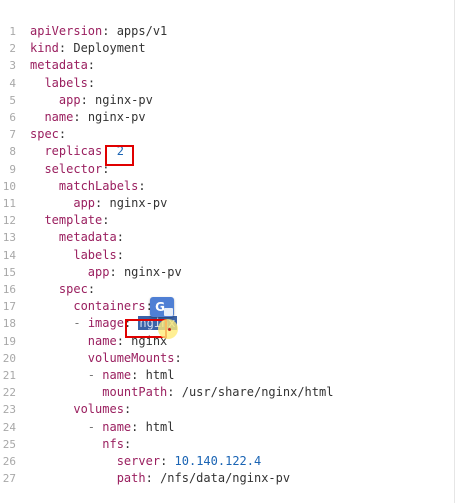  What do you see at coordinates (9, 307) in the screenshot?
I see `line-number: 17` at bounding box center [9, 307].